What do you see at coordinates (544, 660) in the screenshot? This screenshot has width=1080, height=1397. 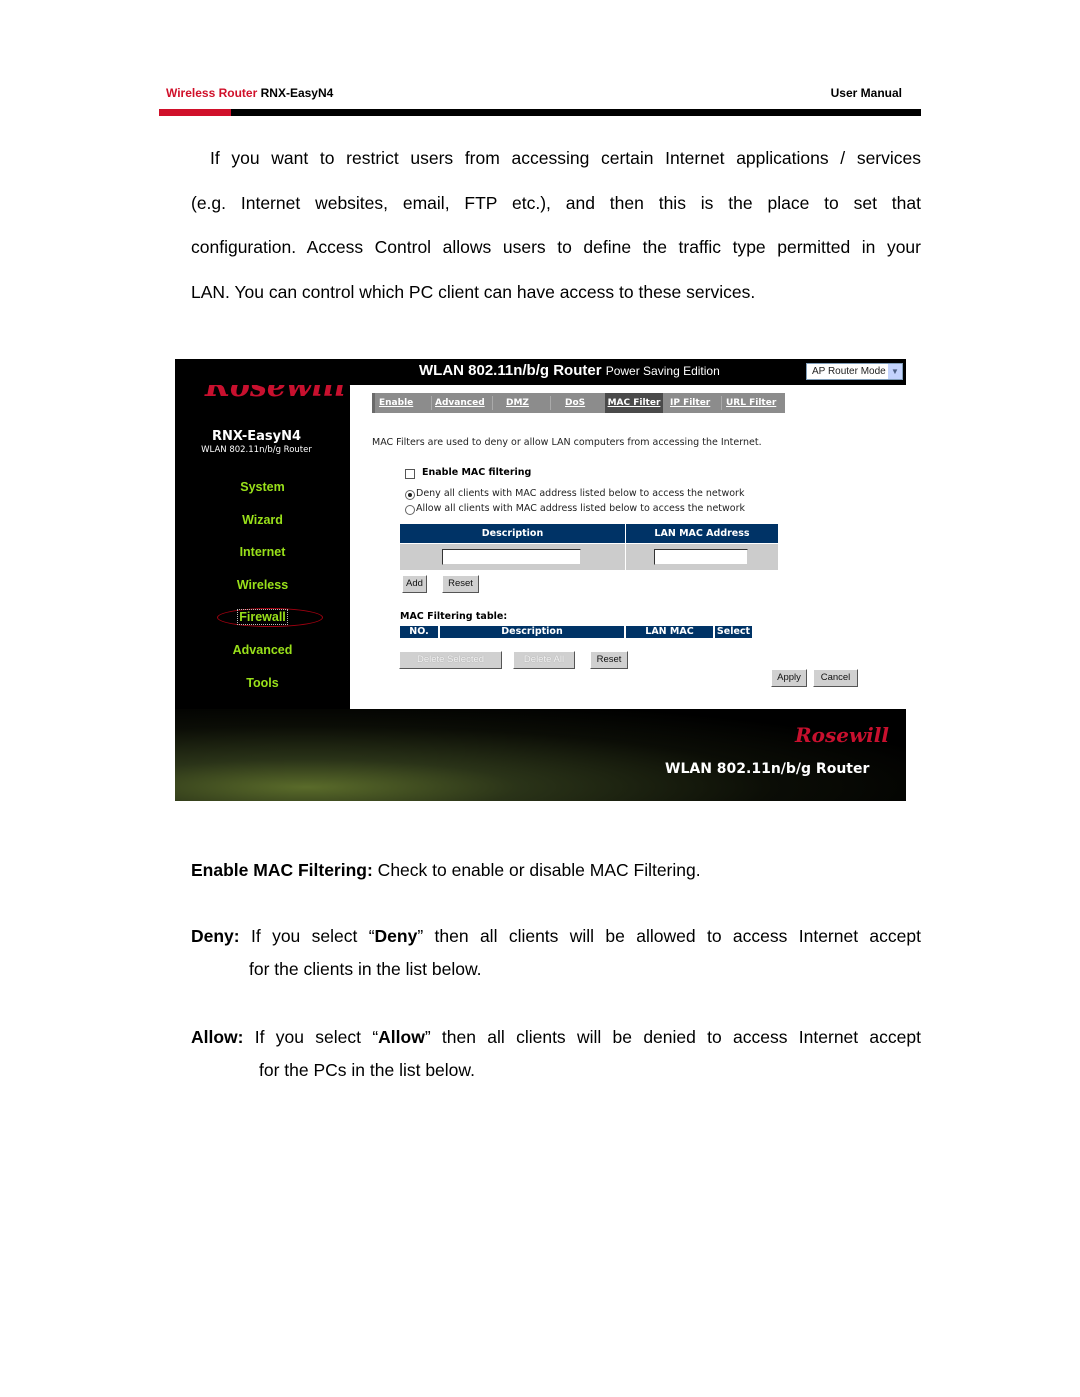 I see `delete-all-button: Delete All` at bounding box center [544, 660].